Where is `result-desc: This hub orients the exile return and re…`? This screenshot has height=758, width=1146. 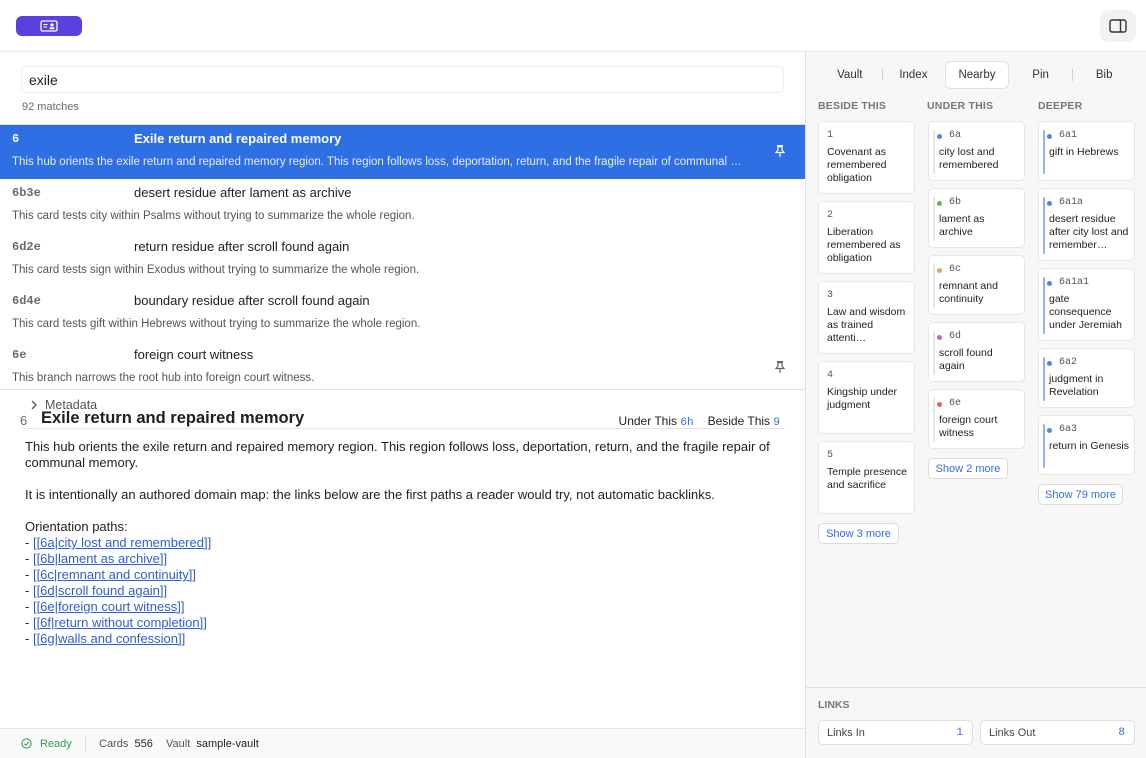 result-desc: This hub orients the exile return and re… is located at coordinates (377, 162).